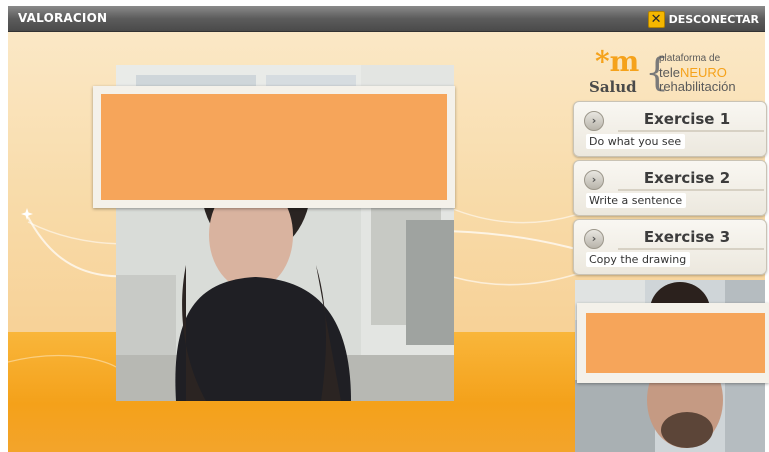  What do you see at coordinates (697, 86) in the screenshot?
I see `logo-line-3: rehabilitación` at bounding box center [697, 86].